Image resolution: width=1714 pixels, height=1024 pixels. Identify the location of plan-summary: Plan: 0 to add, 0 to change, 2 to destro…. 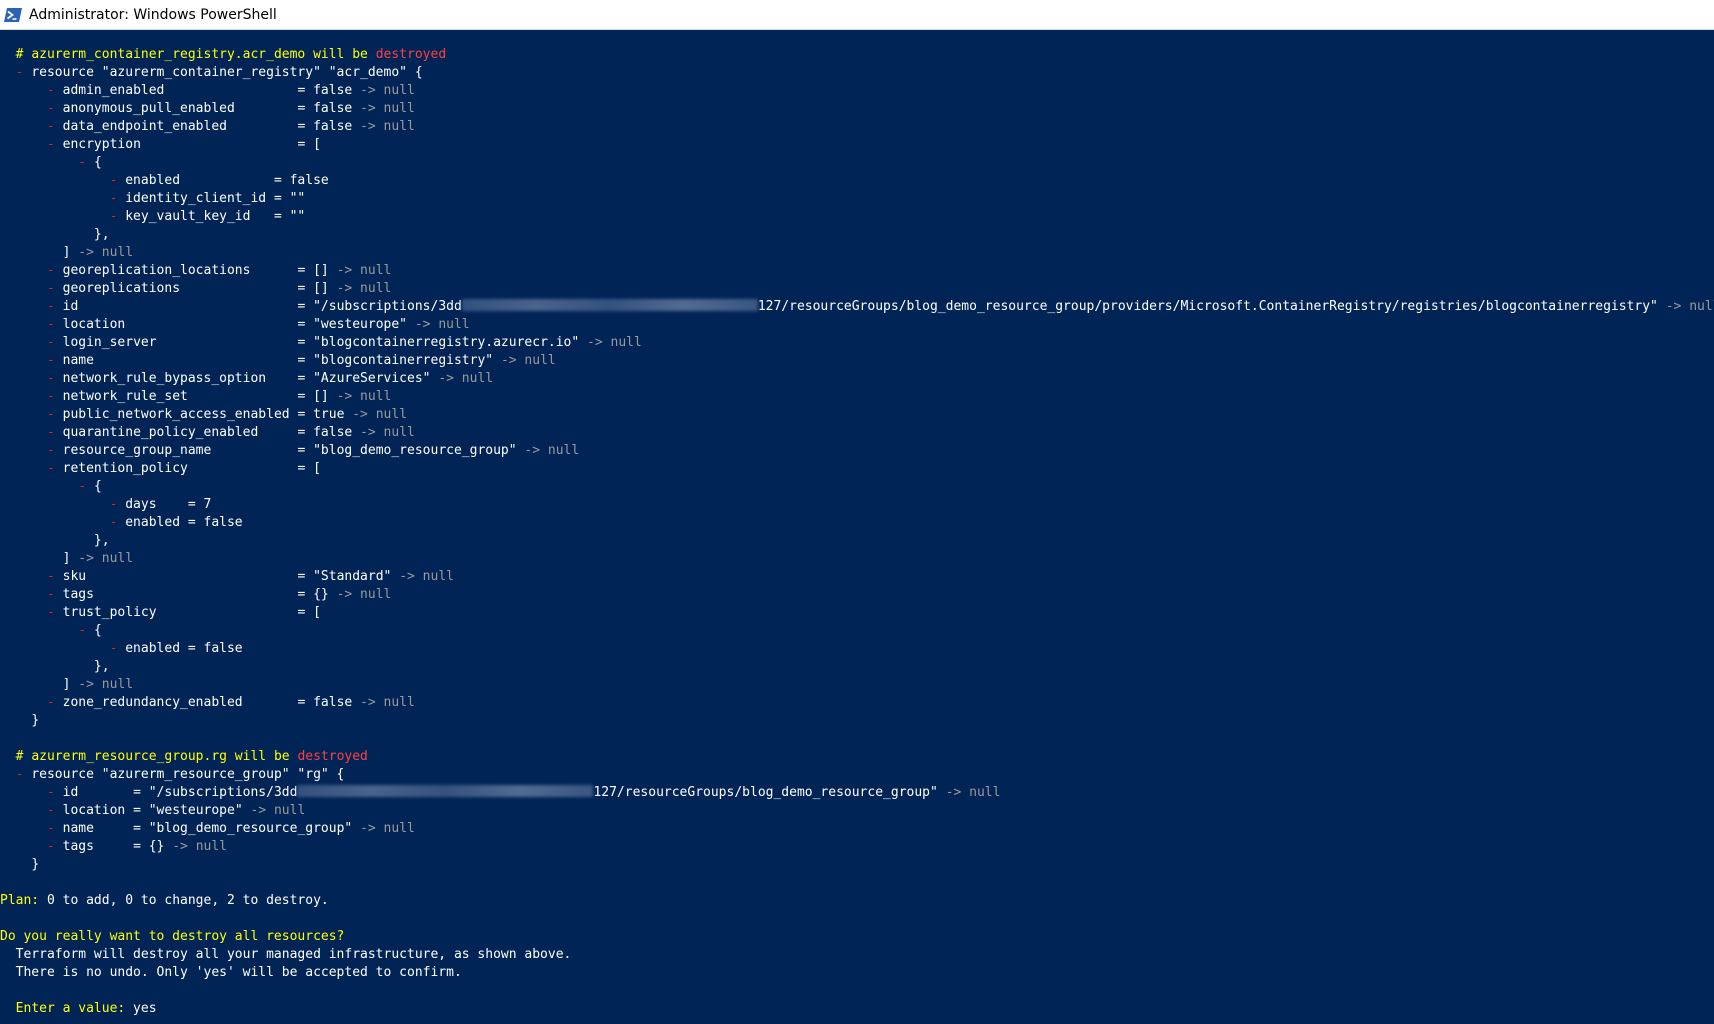
(164, 900).